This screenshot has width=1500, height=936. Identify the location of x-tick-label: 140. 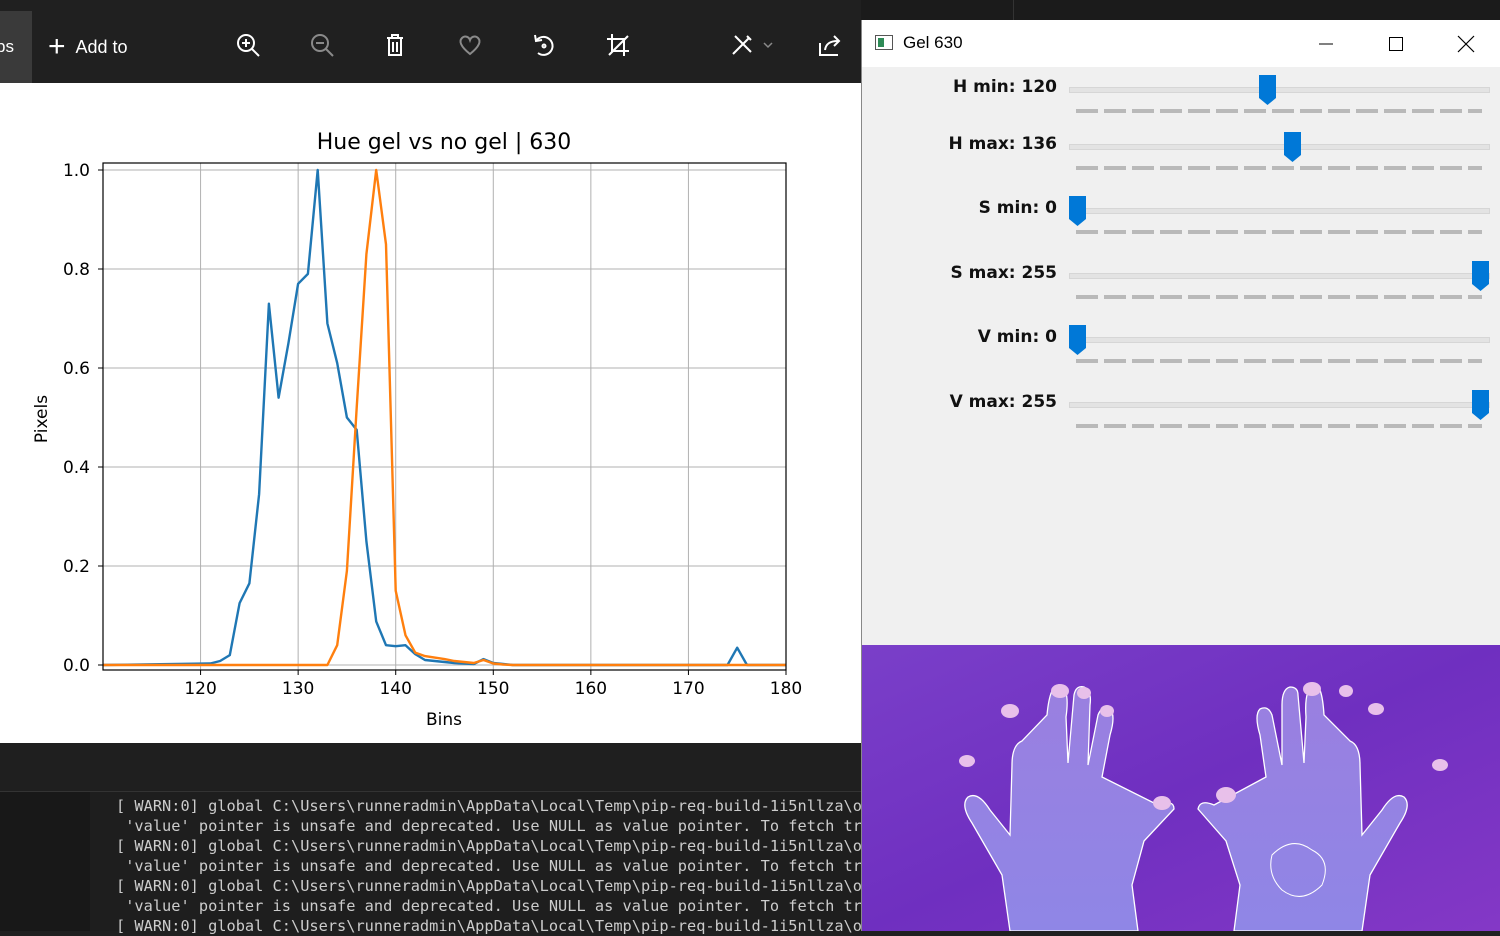
(395, 689).